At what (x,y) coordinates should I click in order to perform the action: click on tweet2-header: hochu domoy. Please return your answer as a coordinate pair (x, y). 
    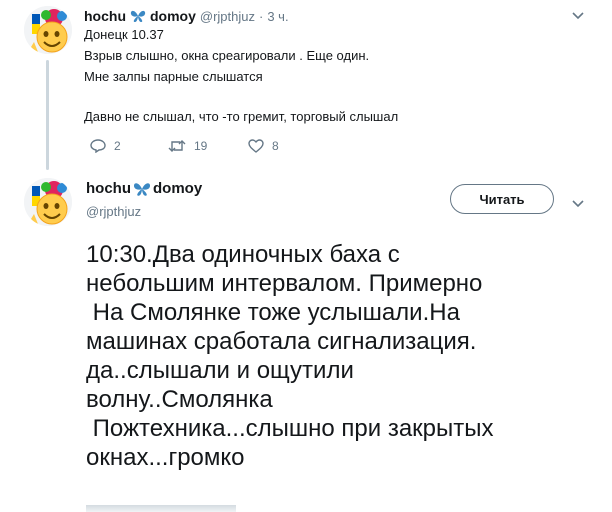
    Looking at the image, I should click on (144, 188).